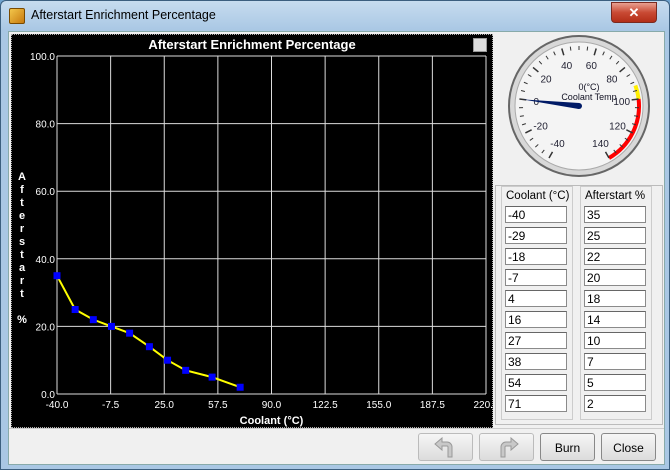 The width and height of the screenshot is (670, 470). What do you see at coordinates (536, 256) in the screenshot?
I see `coolant-cell: -18` at bounding box center [536, 256].